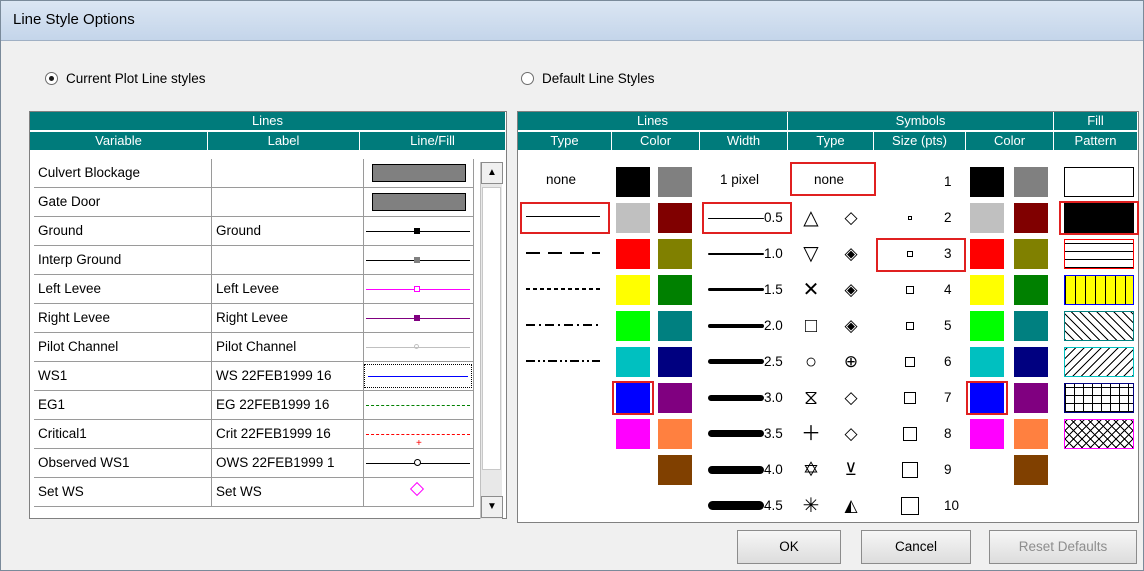 The width and height of the screenshot is (1144, 571). I want to click on table-row: Culvert Blockage, so click(254, 173).